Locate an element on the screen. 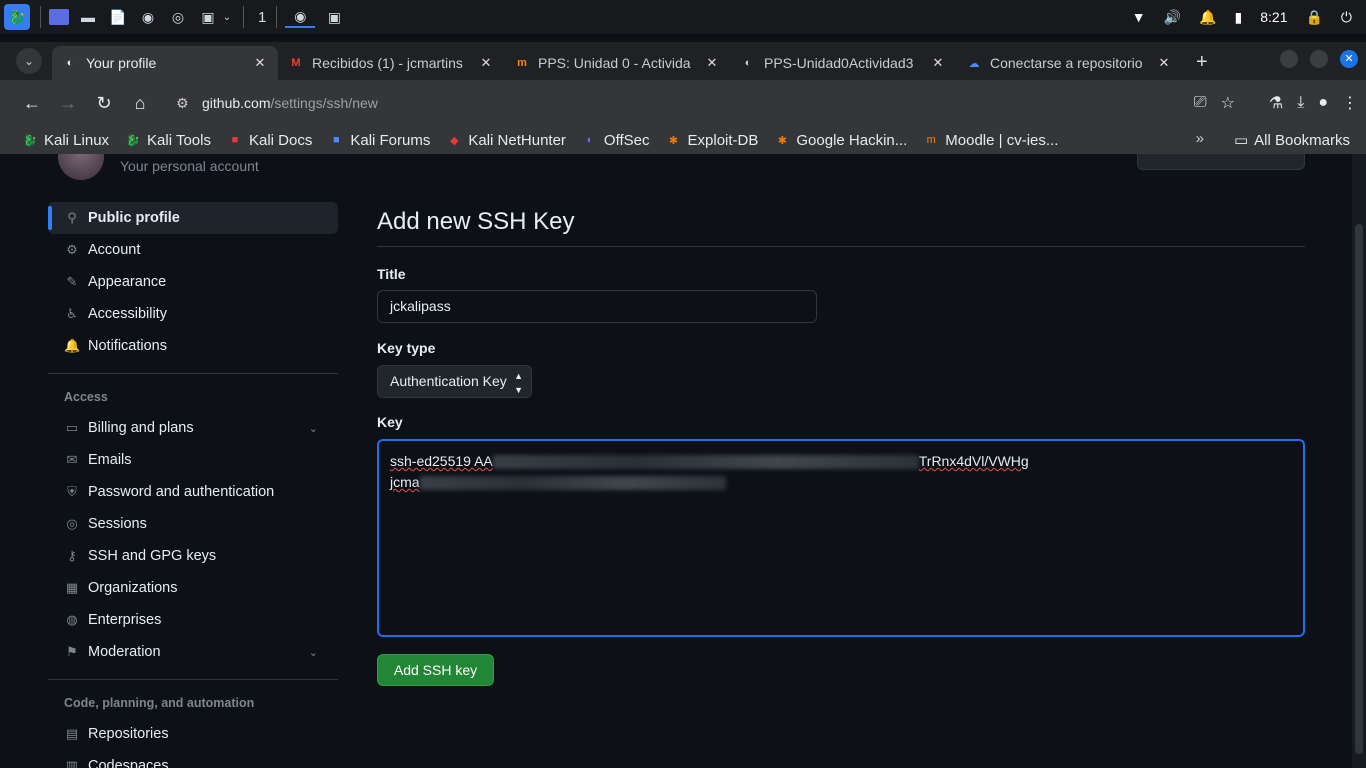  chromium-launcher-icon: ◎ is located at coordinates (178, 17).